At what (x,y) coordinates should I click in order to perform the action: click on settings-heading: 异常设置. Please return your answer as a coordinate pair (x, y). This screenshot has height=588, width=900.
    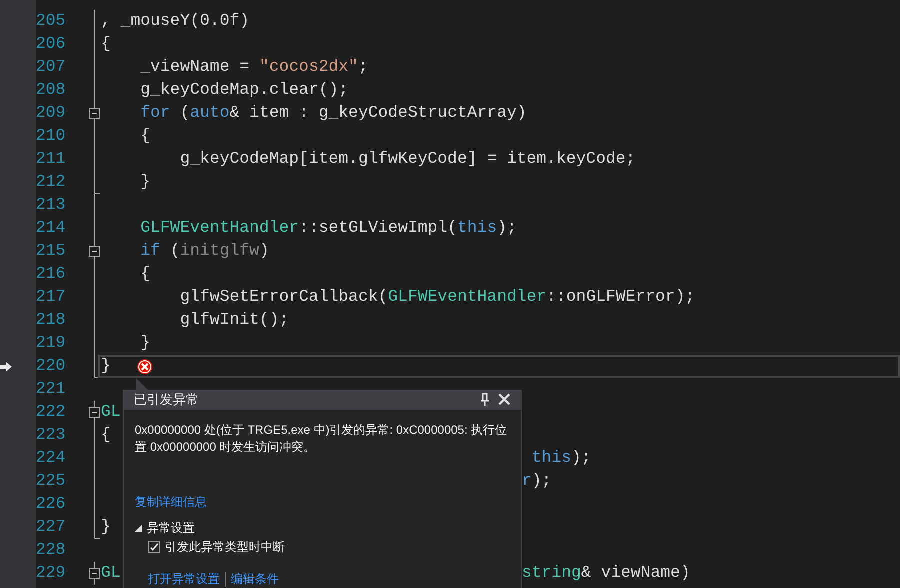
    Looking at the image, I should click on (171, 528).